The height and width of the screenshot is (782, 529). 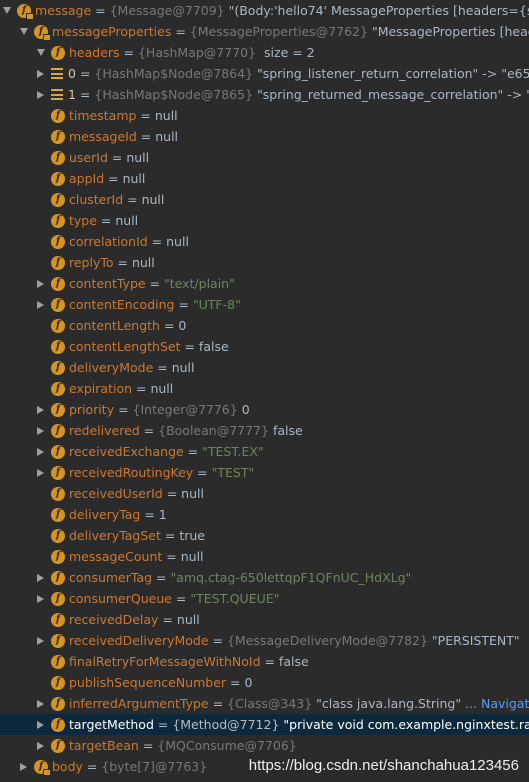 I want to click on tree-row-finalretryformessagewithnoid: f finalRetryForMessageWithNoId = false, so click(x=264, y=661).